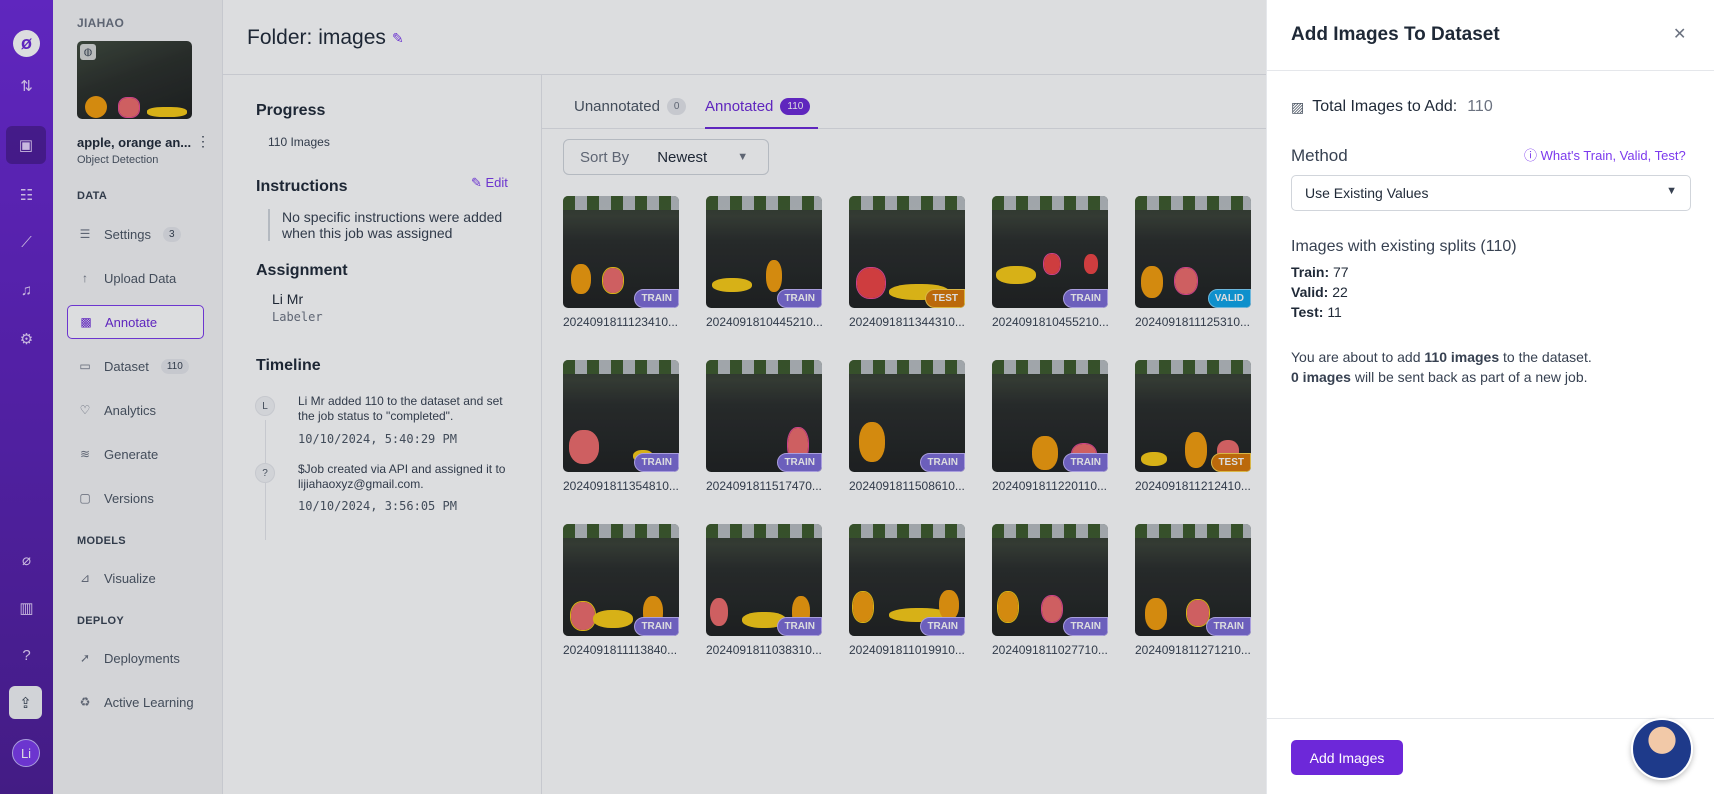 This screenshot has height=794, width=1714. What do you see at coordinates (1310, 272) in the screenshot?
I see `split-label: Train:` at bounding box center [1310, 272].